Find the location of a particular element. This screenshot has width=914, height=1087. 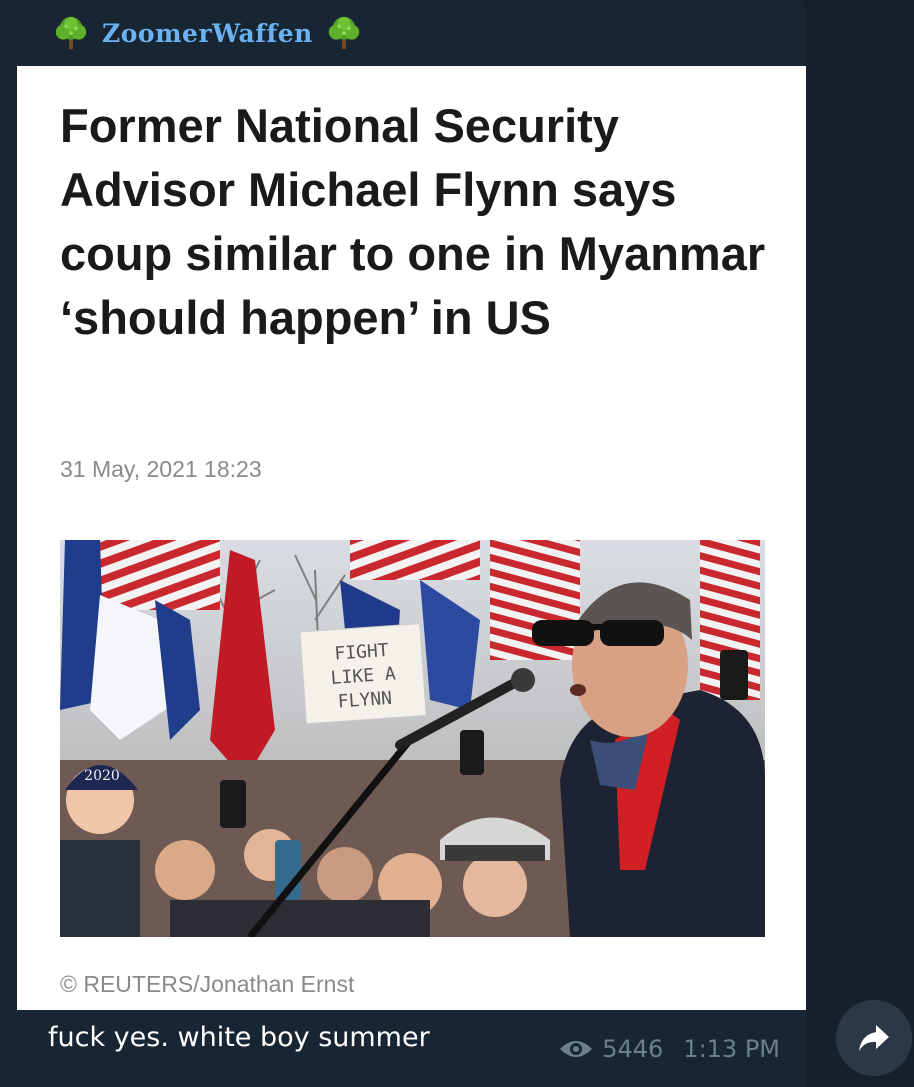

forward-arrow-icon is located at coordinates (874, 1038).